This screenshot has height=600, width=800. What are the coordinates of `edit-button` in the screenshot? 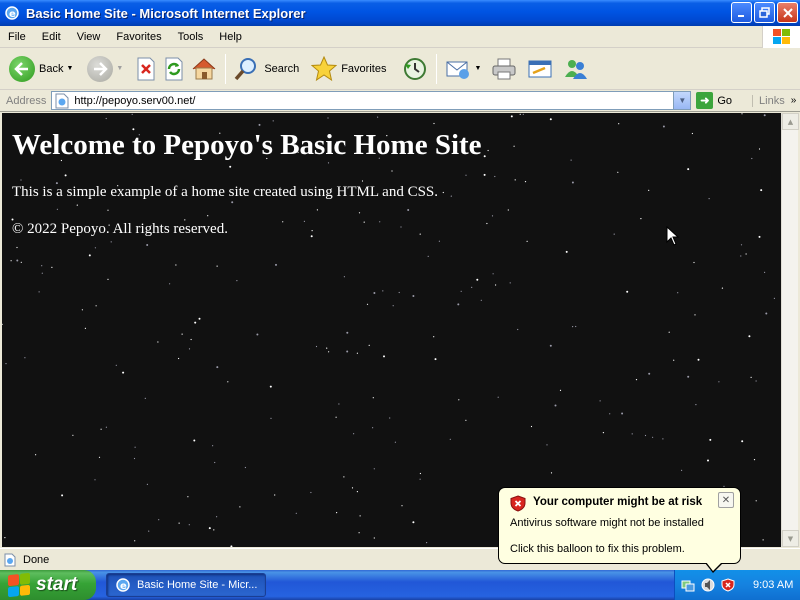 It's located at (540, 69).